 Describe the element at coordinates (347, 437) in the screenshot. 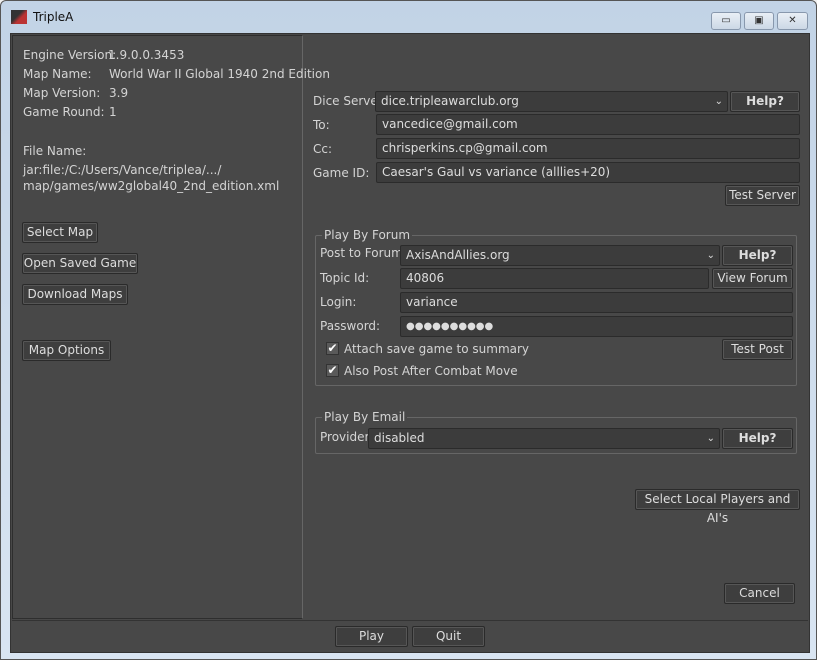

I see `provider-label: Provider:` at that location.